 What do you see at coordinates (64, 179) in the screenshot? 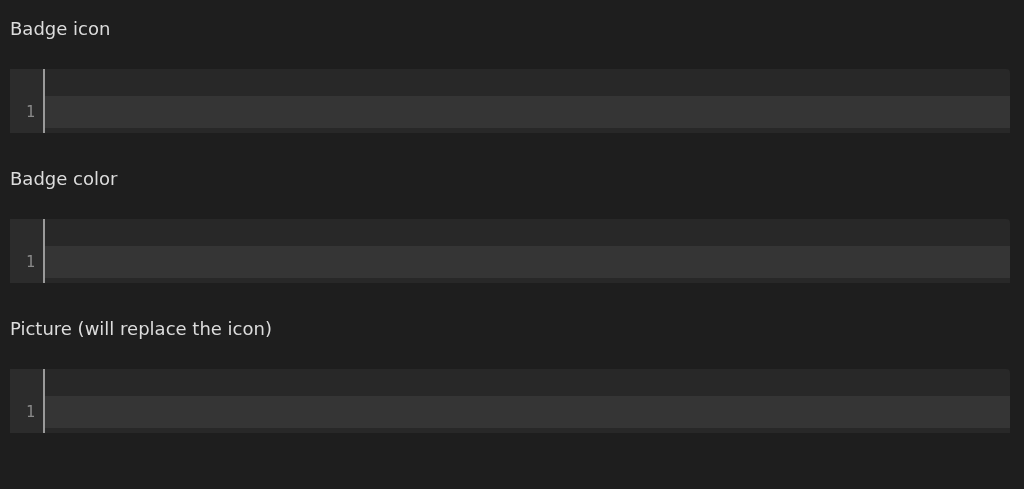
I see `field-label: Badge color` at bounding box center [64, 179].